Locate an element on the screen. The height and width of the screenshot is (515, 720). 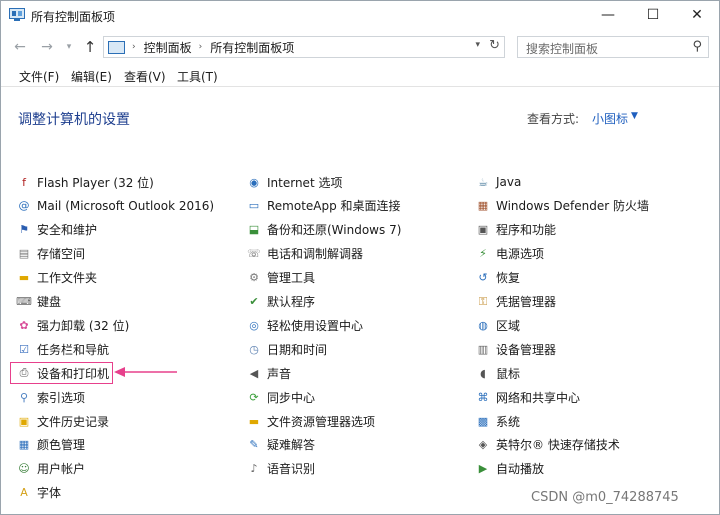
control-panel-item-label: 网络和共享中心 is located at coordinates (538, 397).